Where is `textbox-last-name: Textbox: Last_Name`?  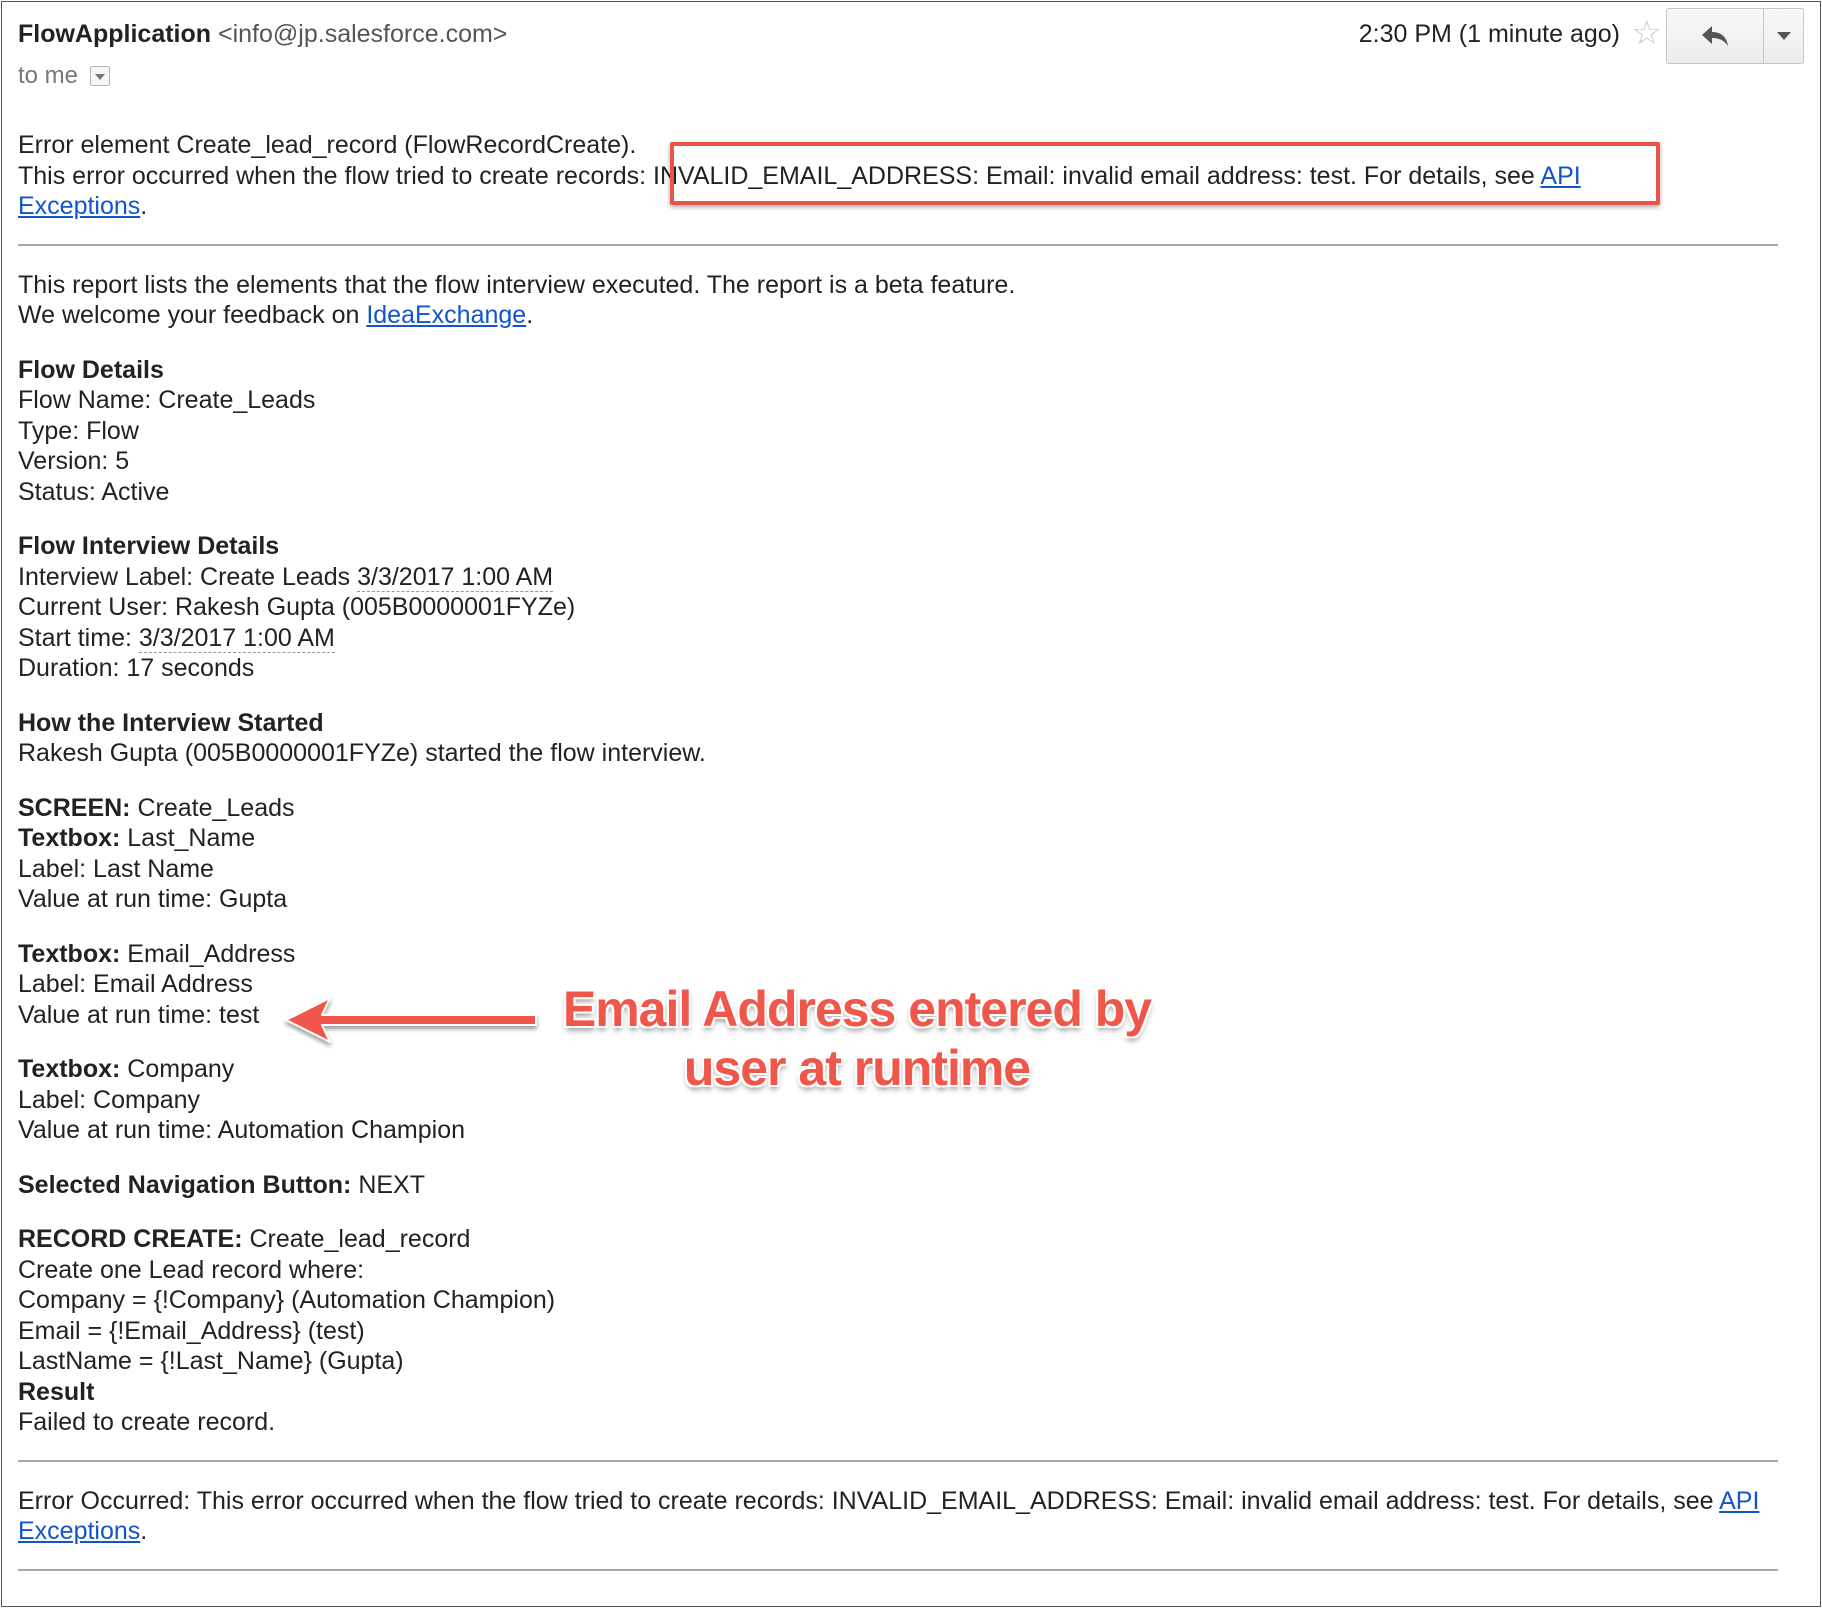
textbox-last-name: Textbox: Last_Name is located at coordinates (137, 838).